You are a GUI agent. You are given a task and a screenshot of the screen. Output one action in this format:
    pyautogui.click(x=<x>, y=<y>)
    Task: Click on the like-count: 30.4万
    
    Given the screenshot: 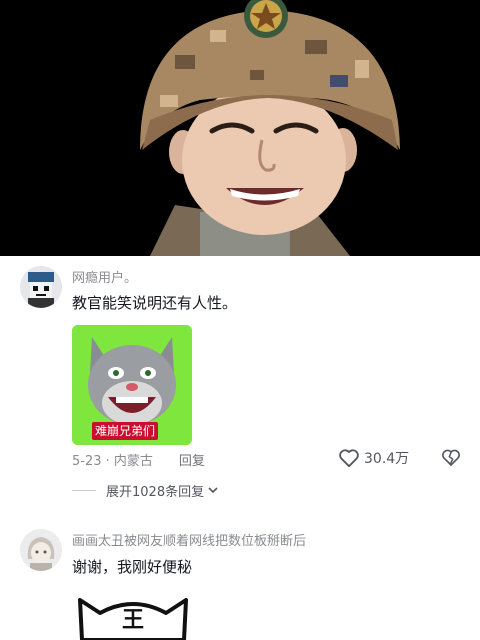 What is the action you would take?
    pyautogui.click(x=387, y=459)
    